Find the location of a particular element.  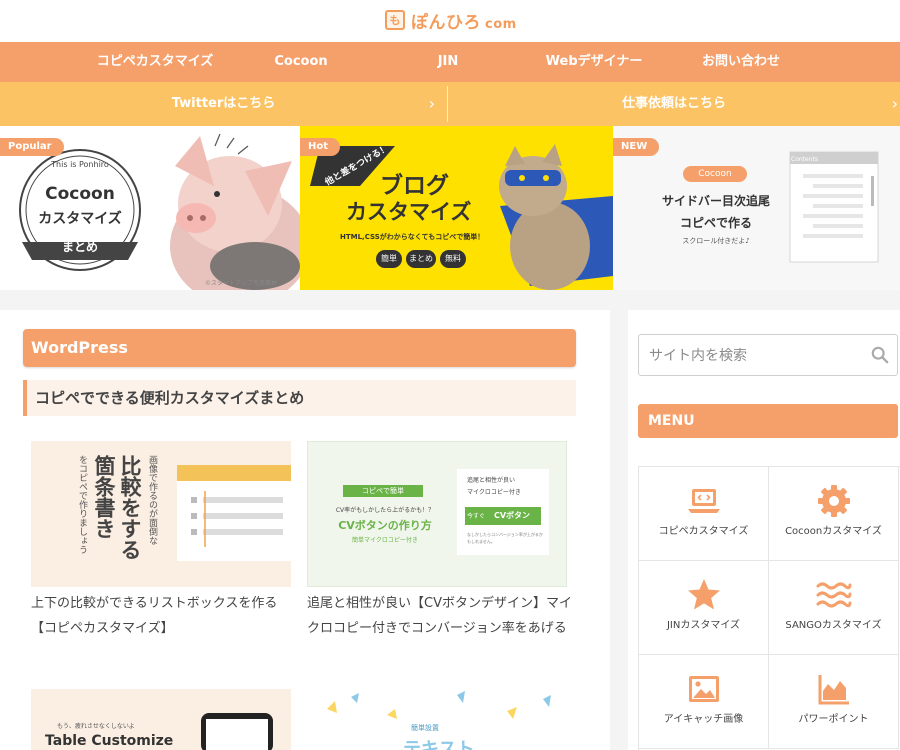

menu-item-cocoon: Cocoonカスタマイズ is located at coordinates (834, 514).